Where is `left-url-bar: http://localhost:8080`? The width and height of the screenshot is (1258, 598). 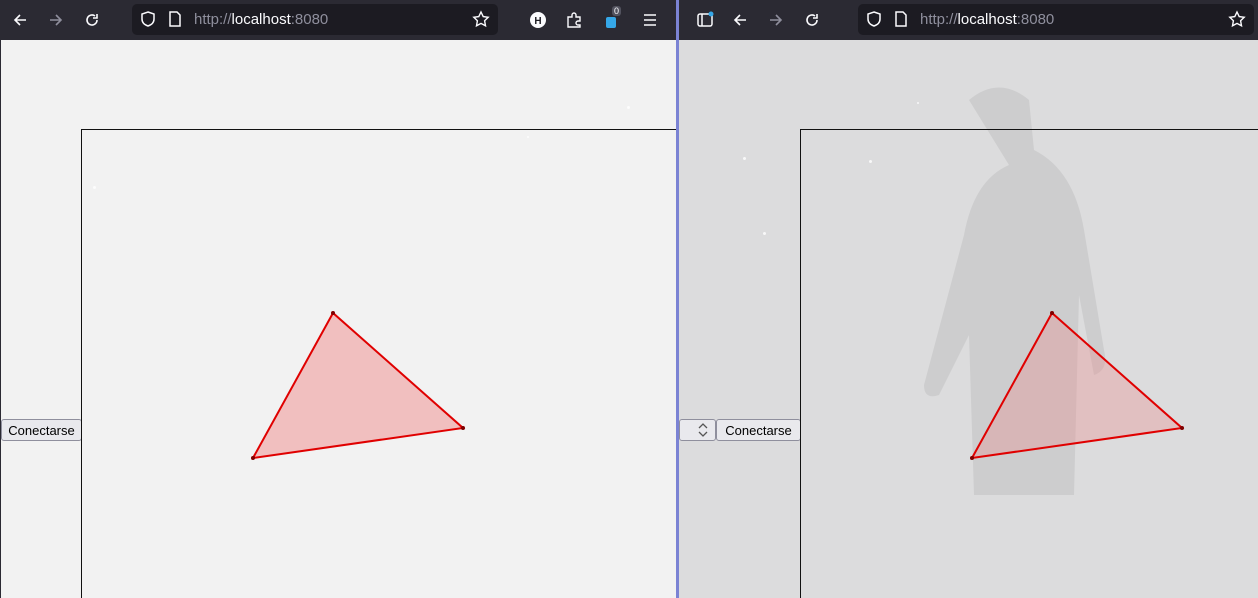
left-url-bar: http://localhost:8080 is located at coordinates (315, 19).